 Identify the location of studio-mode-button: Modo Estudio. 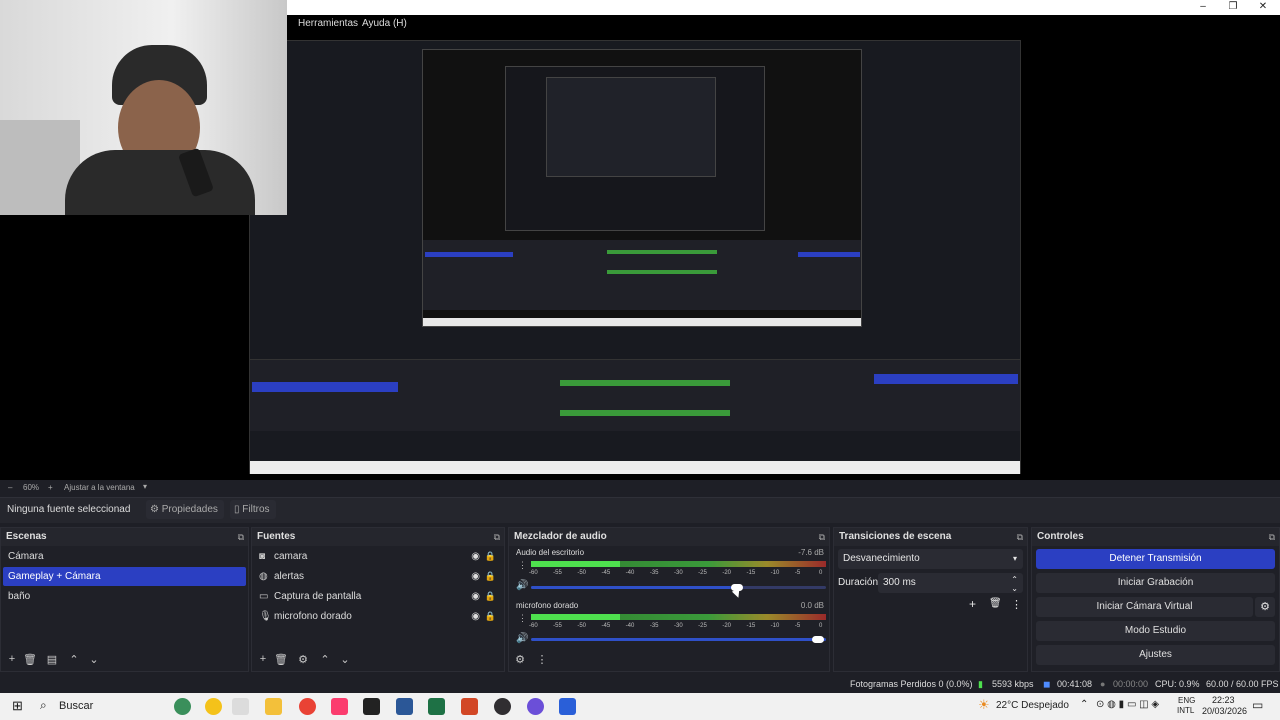
(1155, 631).